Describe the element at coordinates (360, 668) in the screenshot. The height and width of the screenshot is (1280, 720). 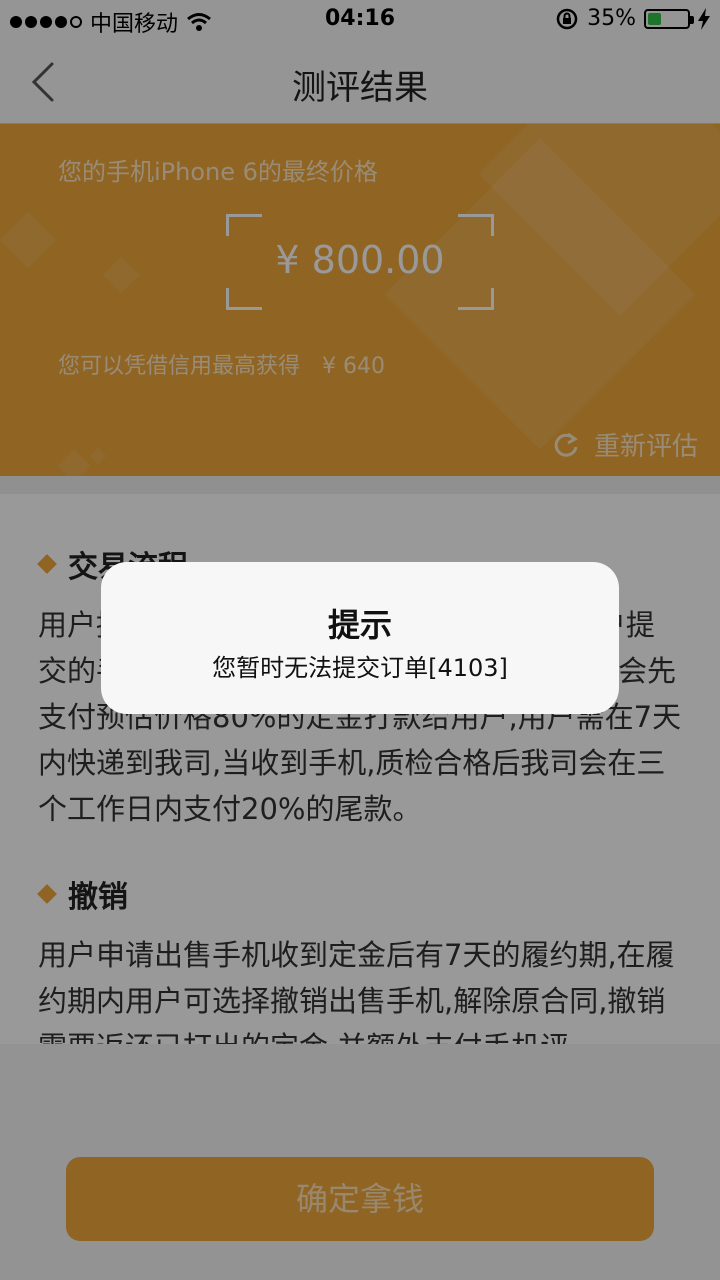
I see `alert-message: 您暂时无法提交订单[4103]` at that location.